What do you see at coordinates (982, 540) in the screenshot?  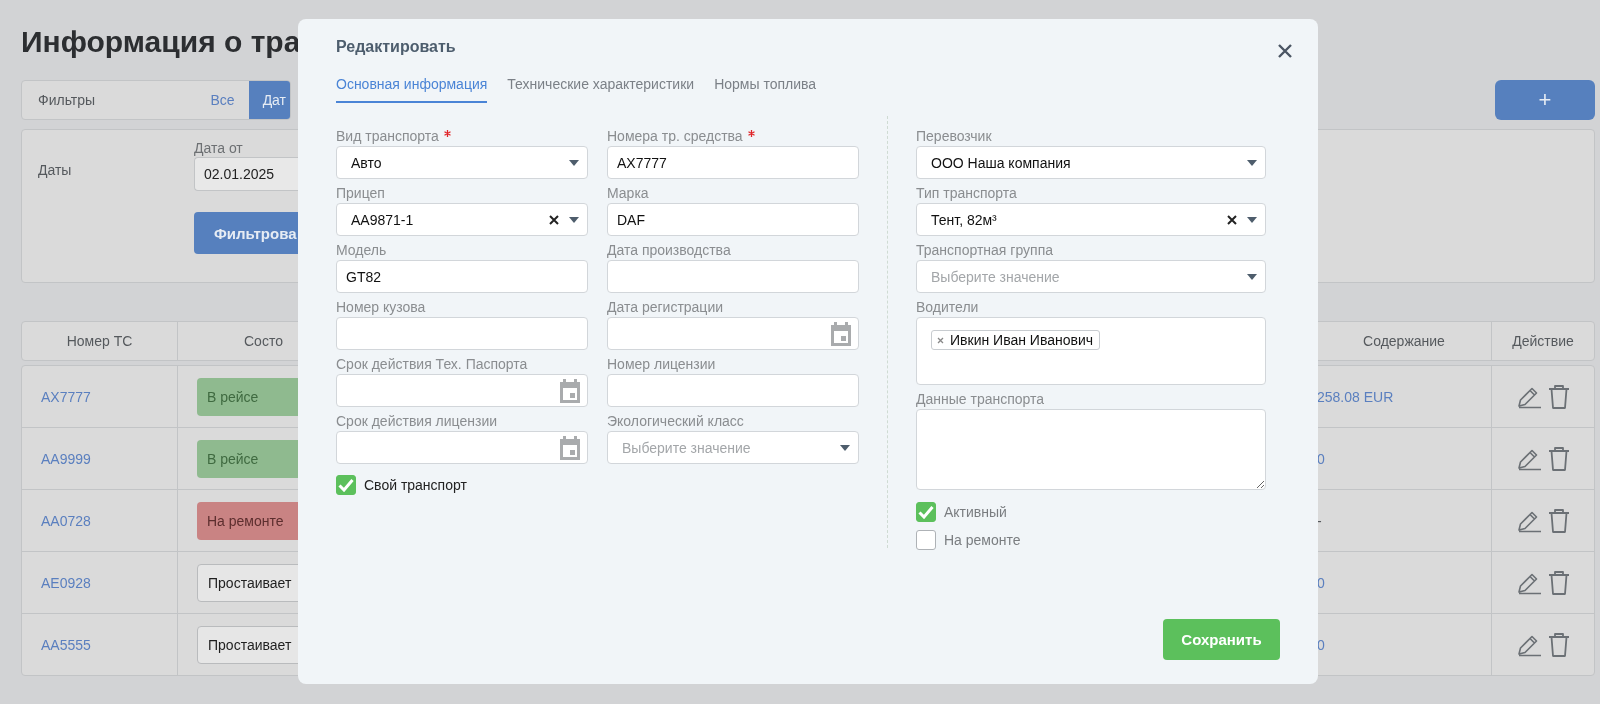 I see `checkbox-label: На ремонте` at bounding box center [982, 540].